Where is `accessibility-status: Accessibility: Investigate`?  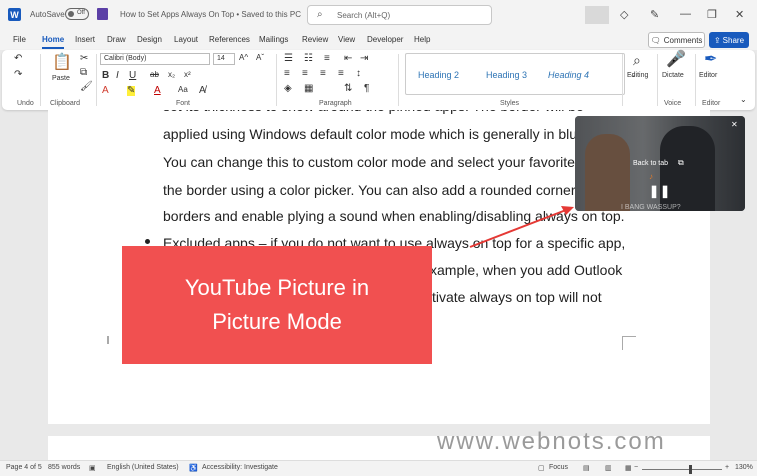 accessibility-status: Accessibility: Investigate is located at coordinates (240, 467).